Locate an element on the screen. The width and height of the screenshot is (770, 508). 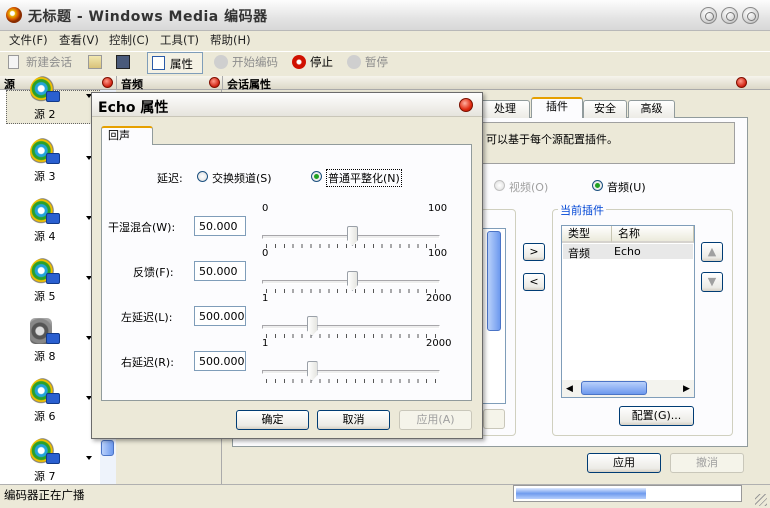
minimize-button is located at coordinates (708, 15).